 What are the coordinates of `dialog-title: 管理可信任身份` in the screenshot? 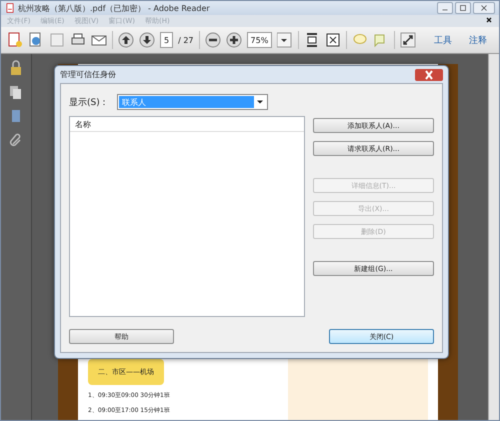 It's located at (88, 74).